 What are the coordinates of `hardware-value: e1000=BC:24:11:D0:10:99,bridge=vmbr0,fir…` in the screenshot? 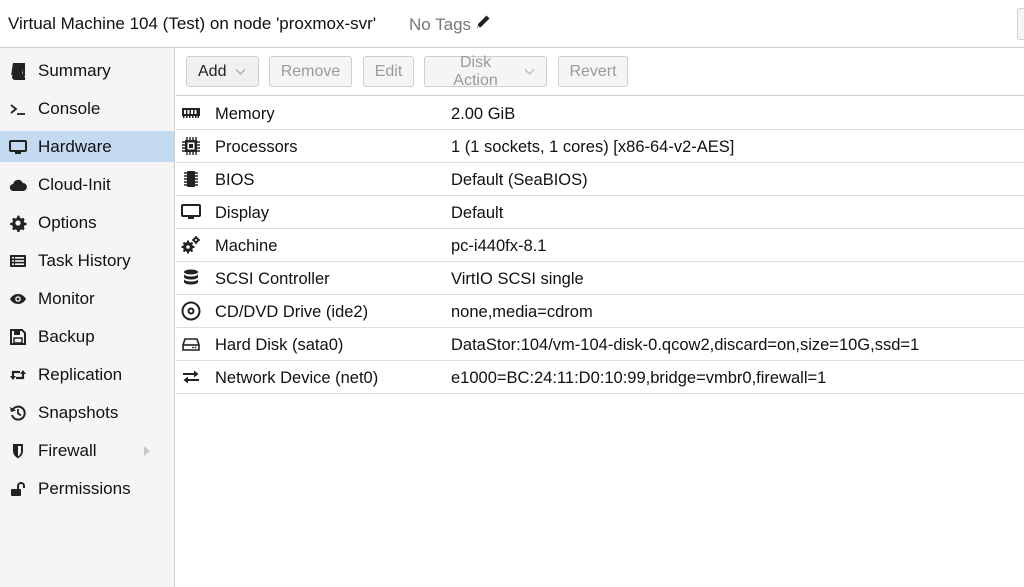 It's located at (639, 378).